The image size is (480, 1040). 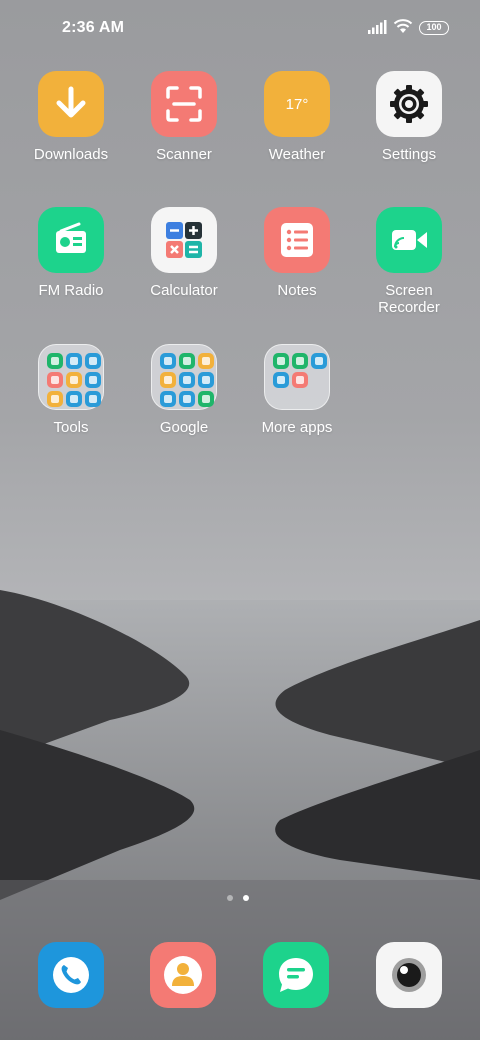 What do you see at coordinates (71, 290) in the screenshot?
I see `app-label: FM Radio` at bounding box center [71, 290].